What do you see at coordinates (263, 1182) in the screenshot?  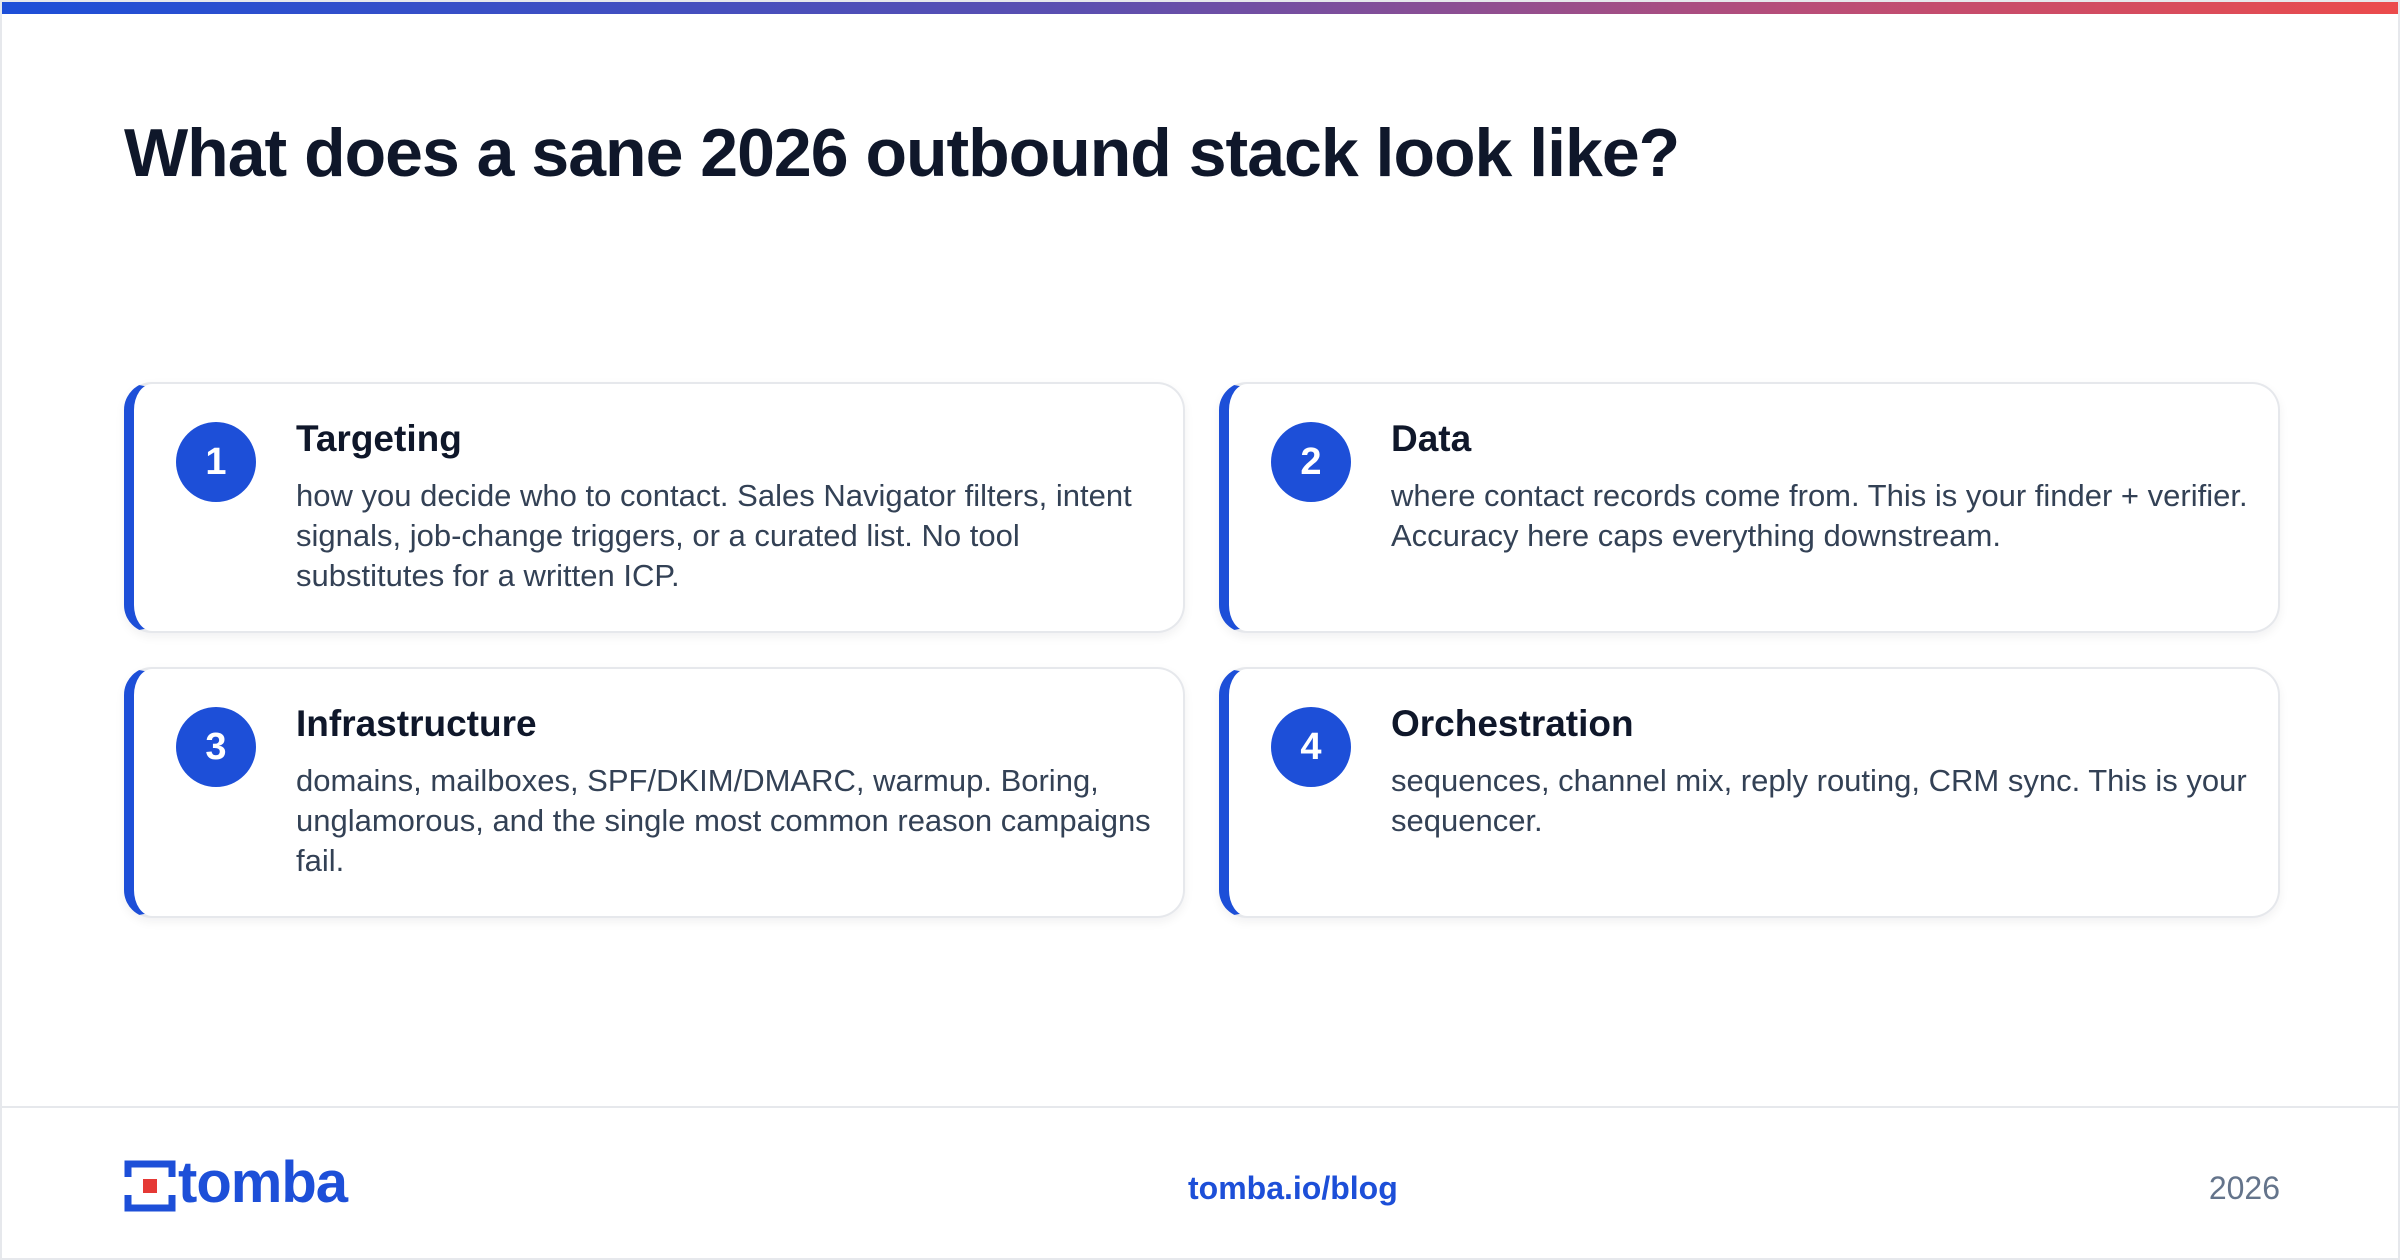 I see `logo-wordmark: tomba` at bounding box center [263, 1182].